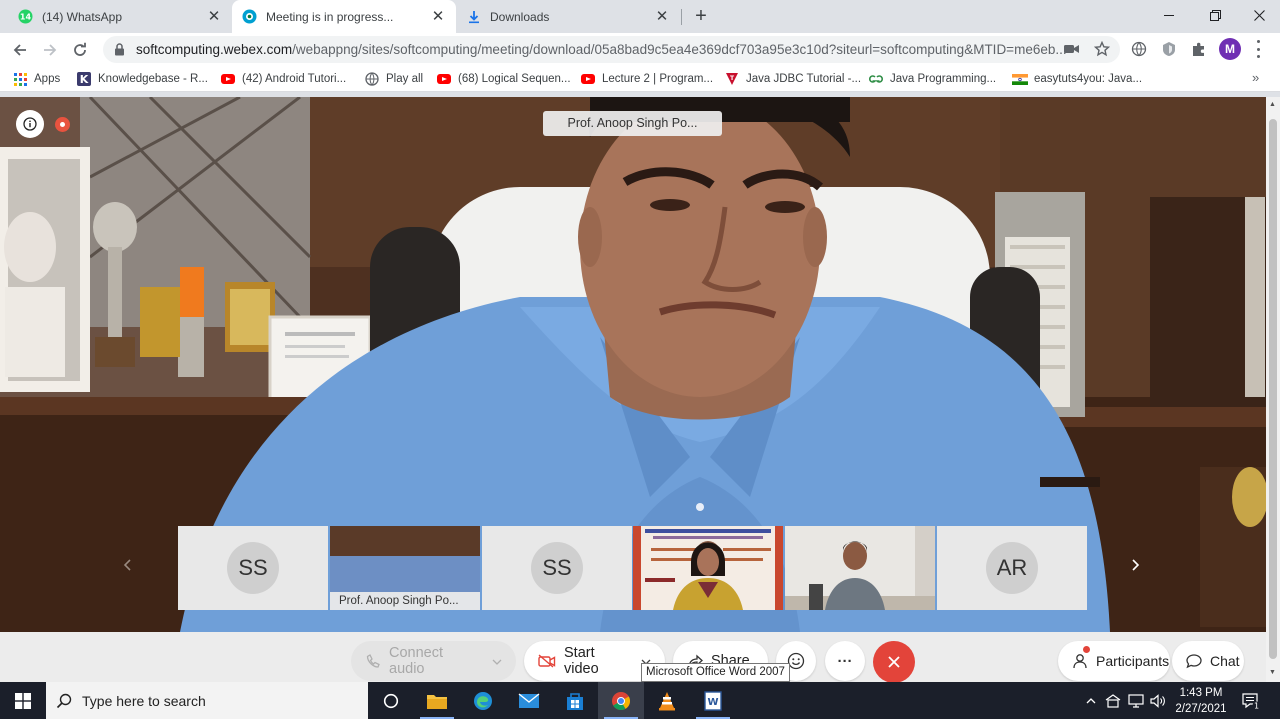  What do you see at coordinates (497, 661) in the screenshot?
I see `chevron-down-icon` at bounding box center [497, 661].